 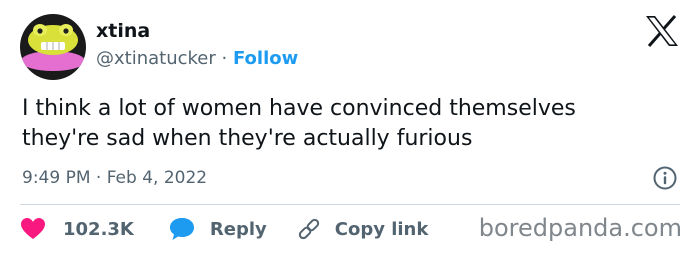 I want to click on reply-button: Reply, so click(x=218, y=229).